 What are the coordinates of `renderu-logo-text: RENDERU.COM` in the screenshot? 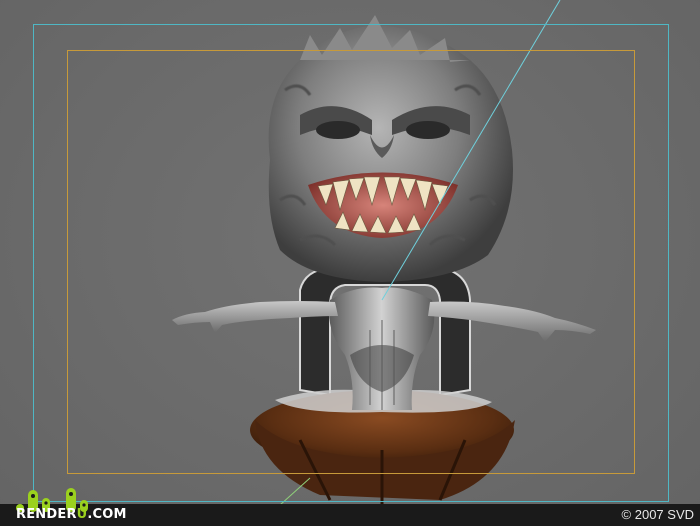 It's located at (71, 514).